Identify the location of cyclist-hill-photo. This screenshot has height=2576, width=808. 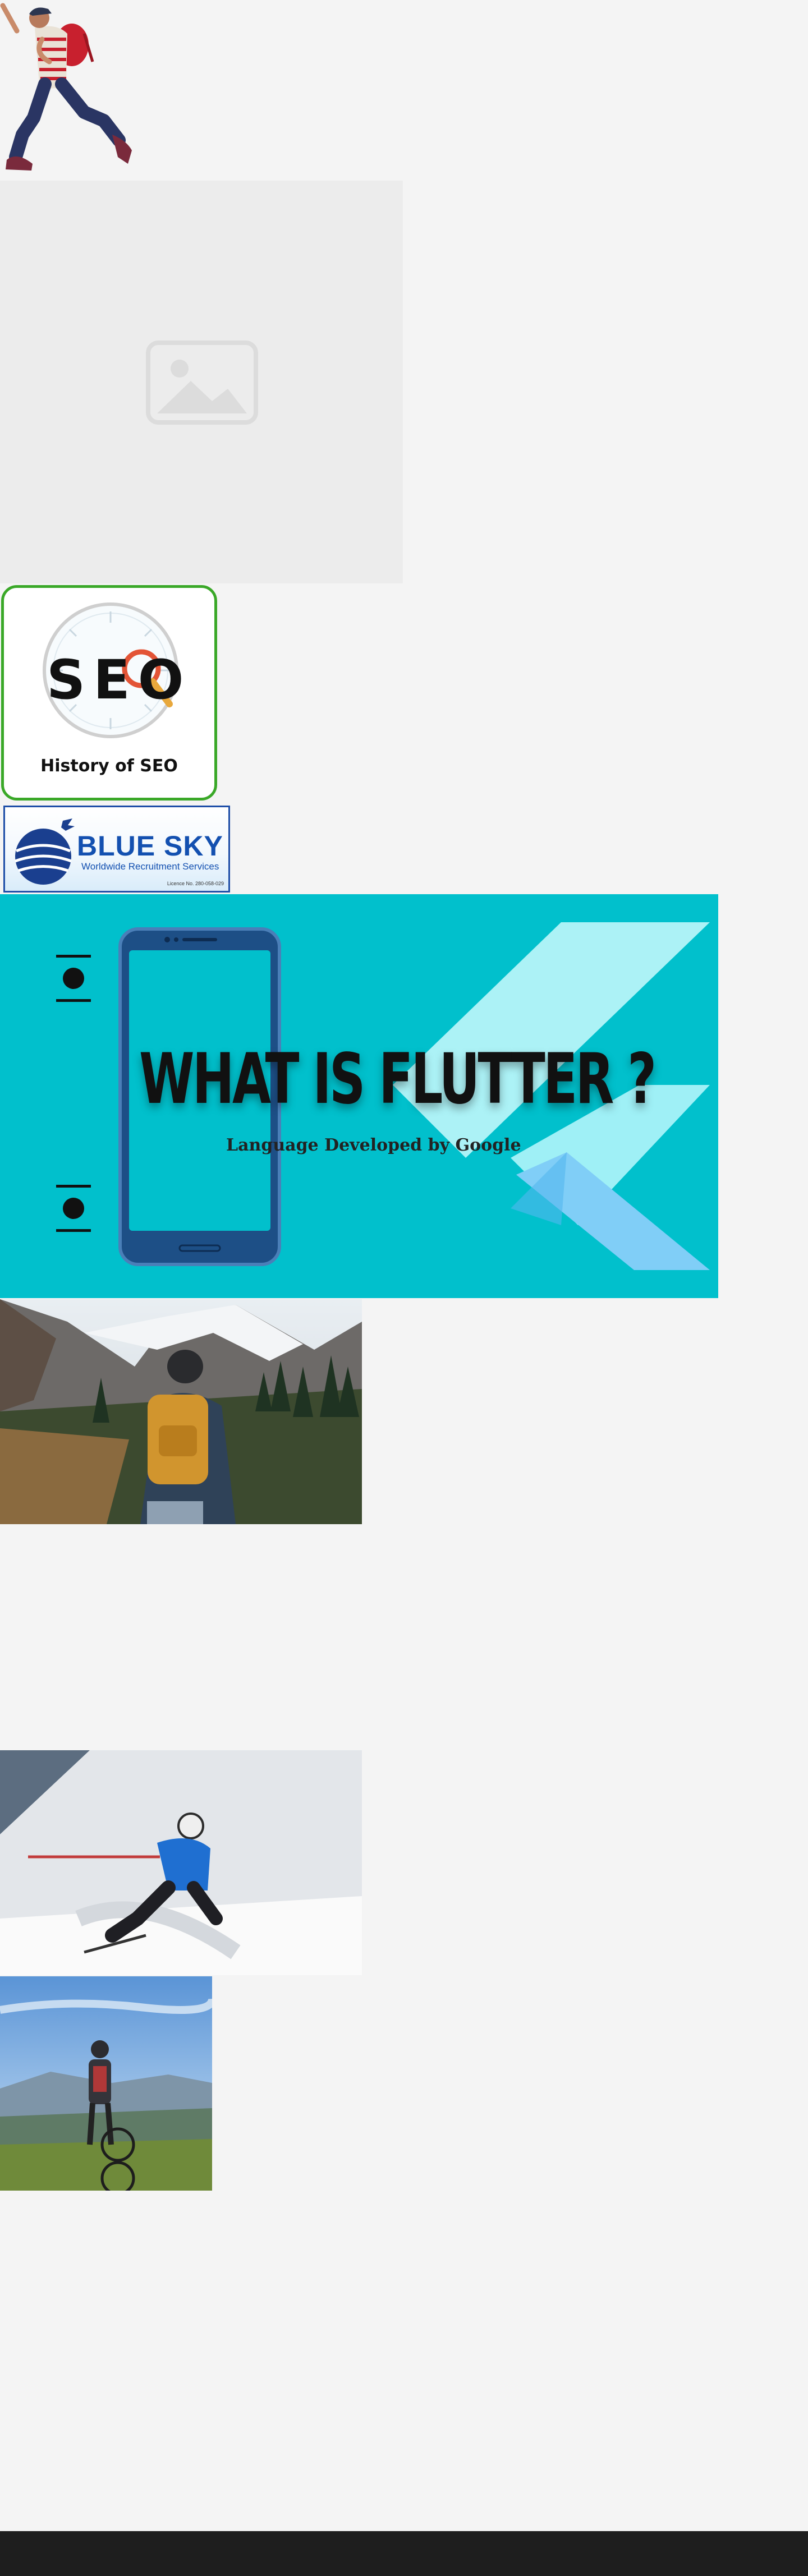
(106, 2083).